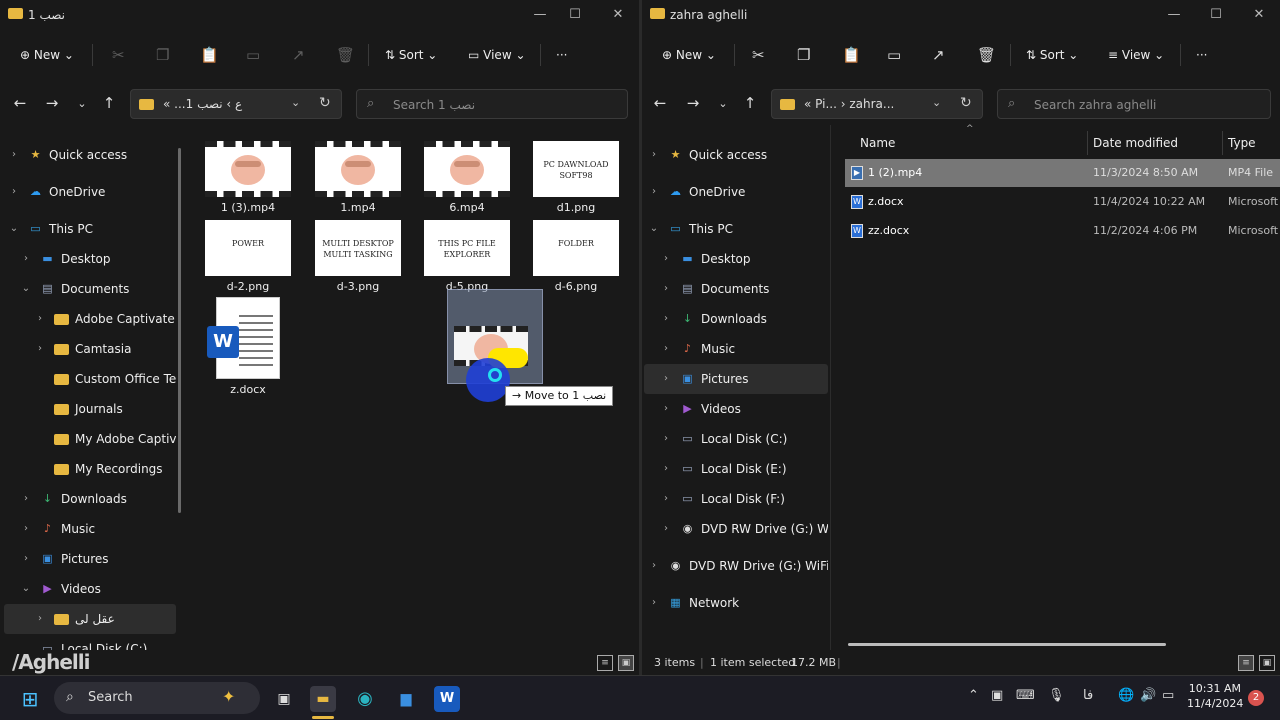  Describe the element at coordinates (877, 143) in the screenshot. I see `column-name: Name` at that location.